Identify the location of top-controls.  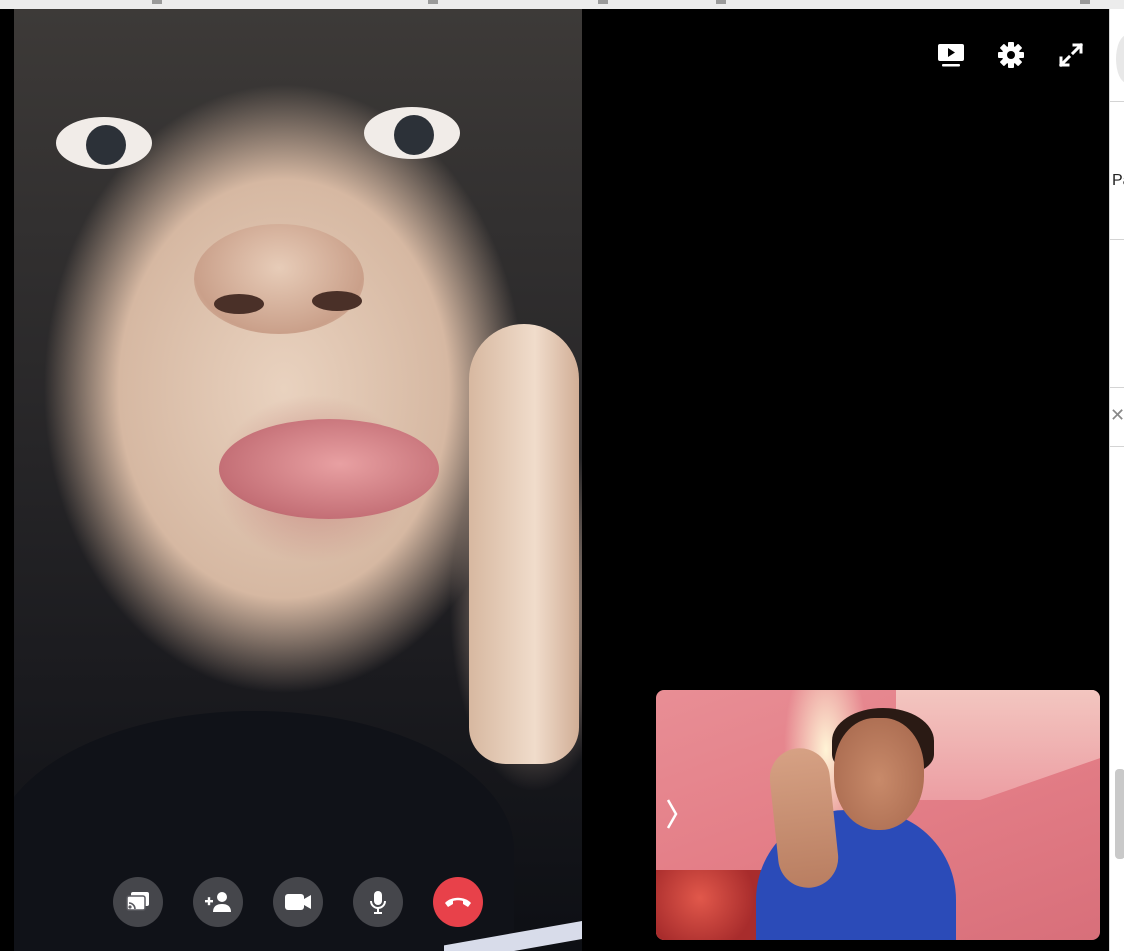
(1011, 55).